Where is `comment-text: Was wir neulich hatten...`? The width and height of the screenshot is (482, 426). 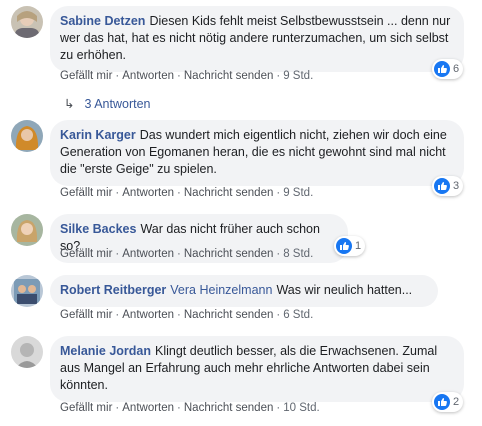
comment-text: Was wir neulich hatten... is located at coordinates (344, 290).